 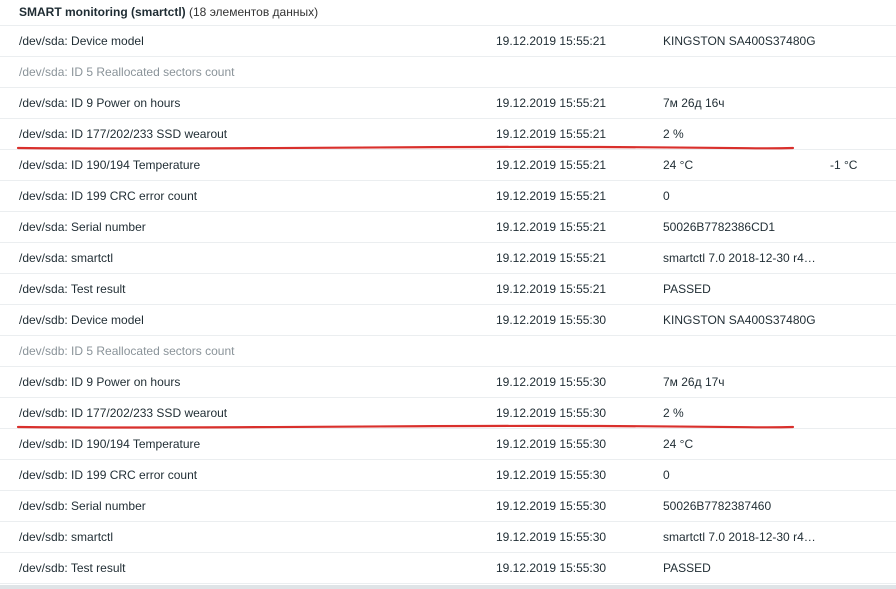 What do you see at coordinates (448, 587) in the screenshot?
I see `table-footer-bar` at bounding box center [448, 587].